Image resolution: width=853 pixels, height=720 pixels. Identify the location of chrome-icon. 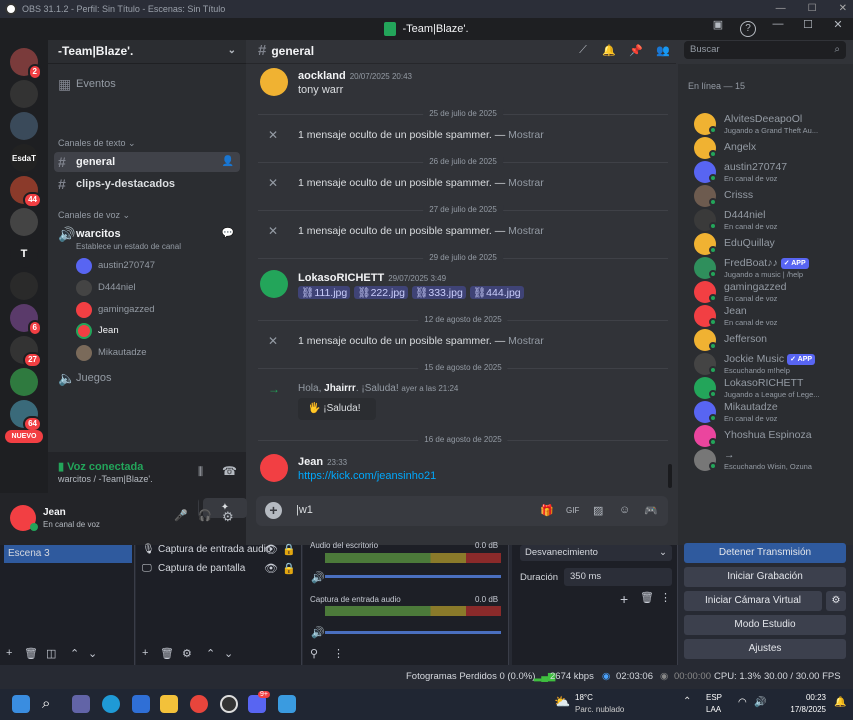
(199, 704).